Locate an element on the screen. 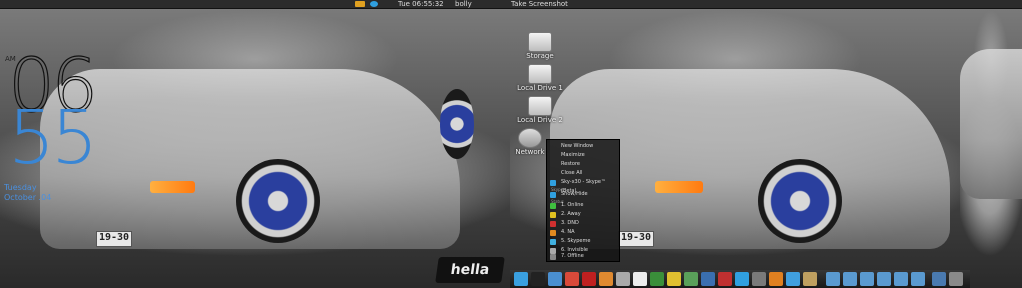 The image size is (1022, 288). menu-item-label: 7. Offline is located at coordinates (572, 256).